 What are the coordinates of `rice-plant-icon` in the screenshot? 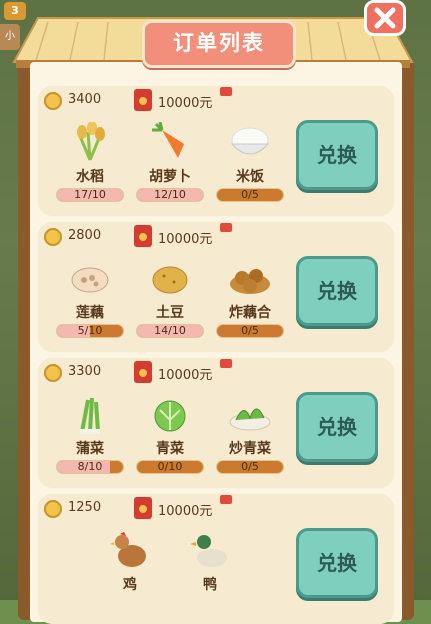 It's located at (91, 141).